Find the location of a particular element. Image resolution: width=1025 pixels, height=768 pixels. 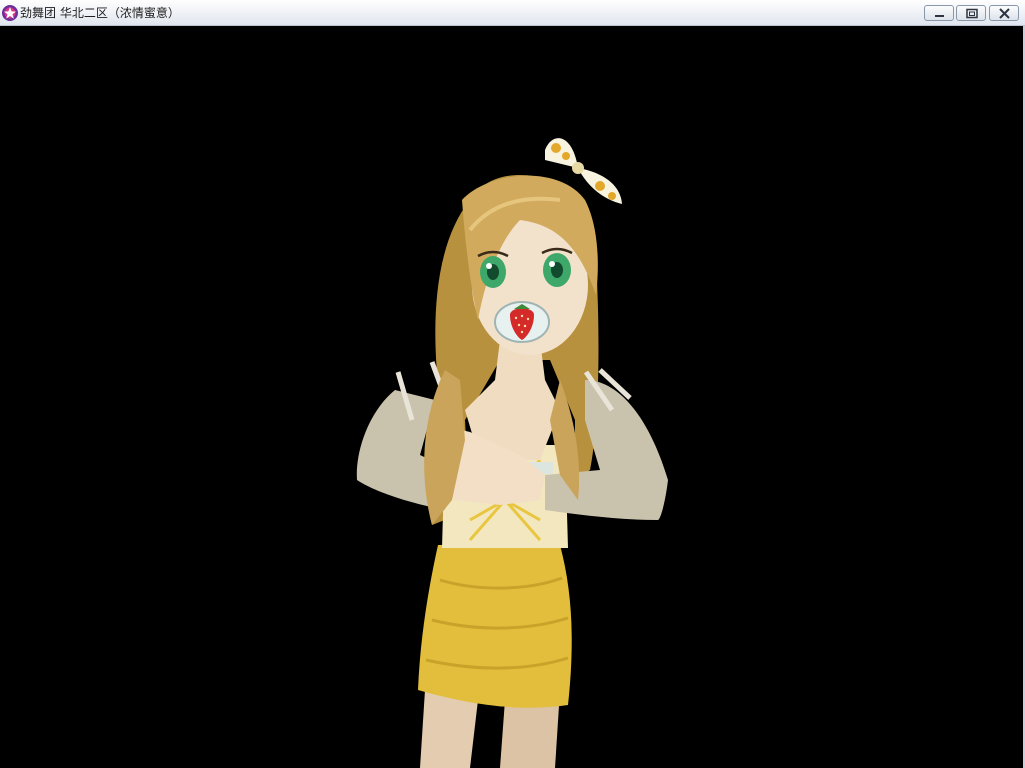

window-title: 劲舞团 华北二区（浓情蜜意） is located at coordinates (100, 13).